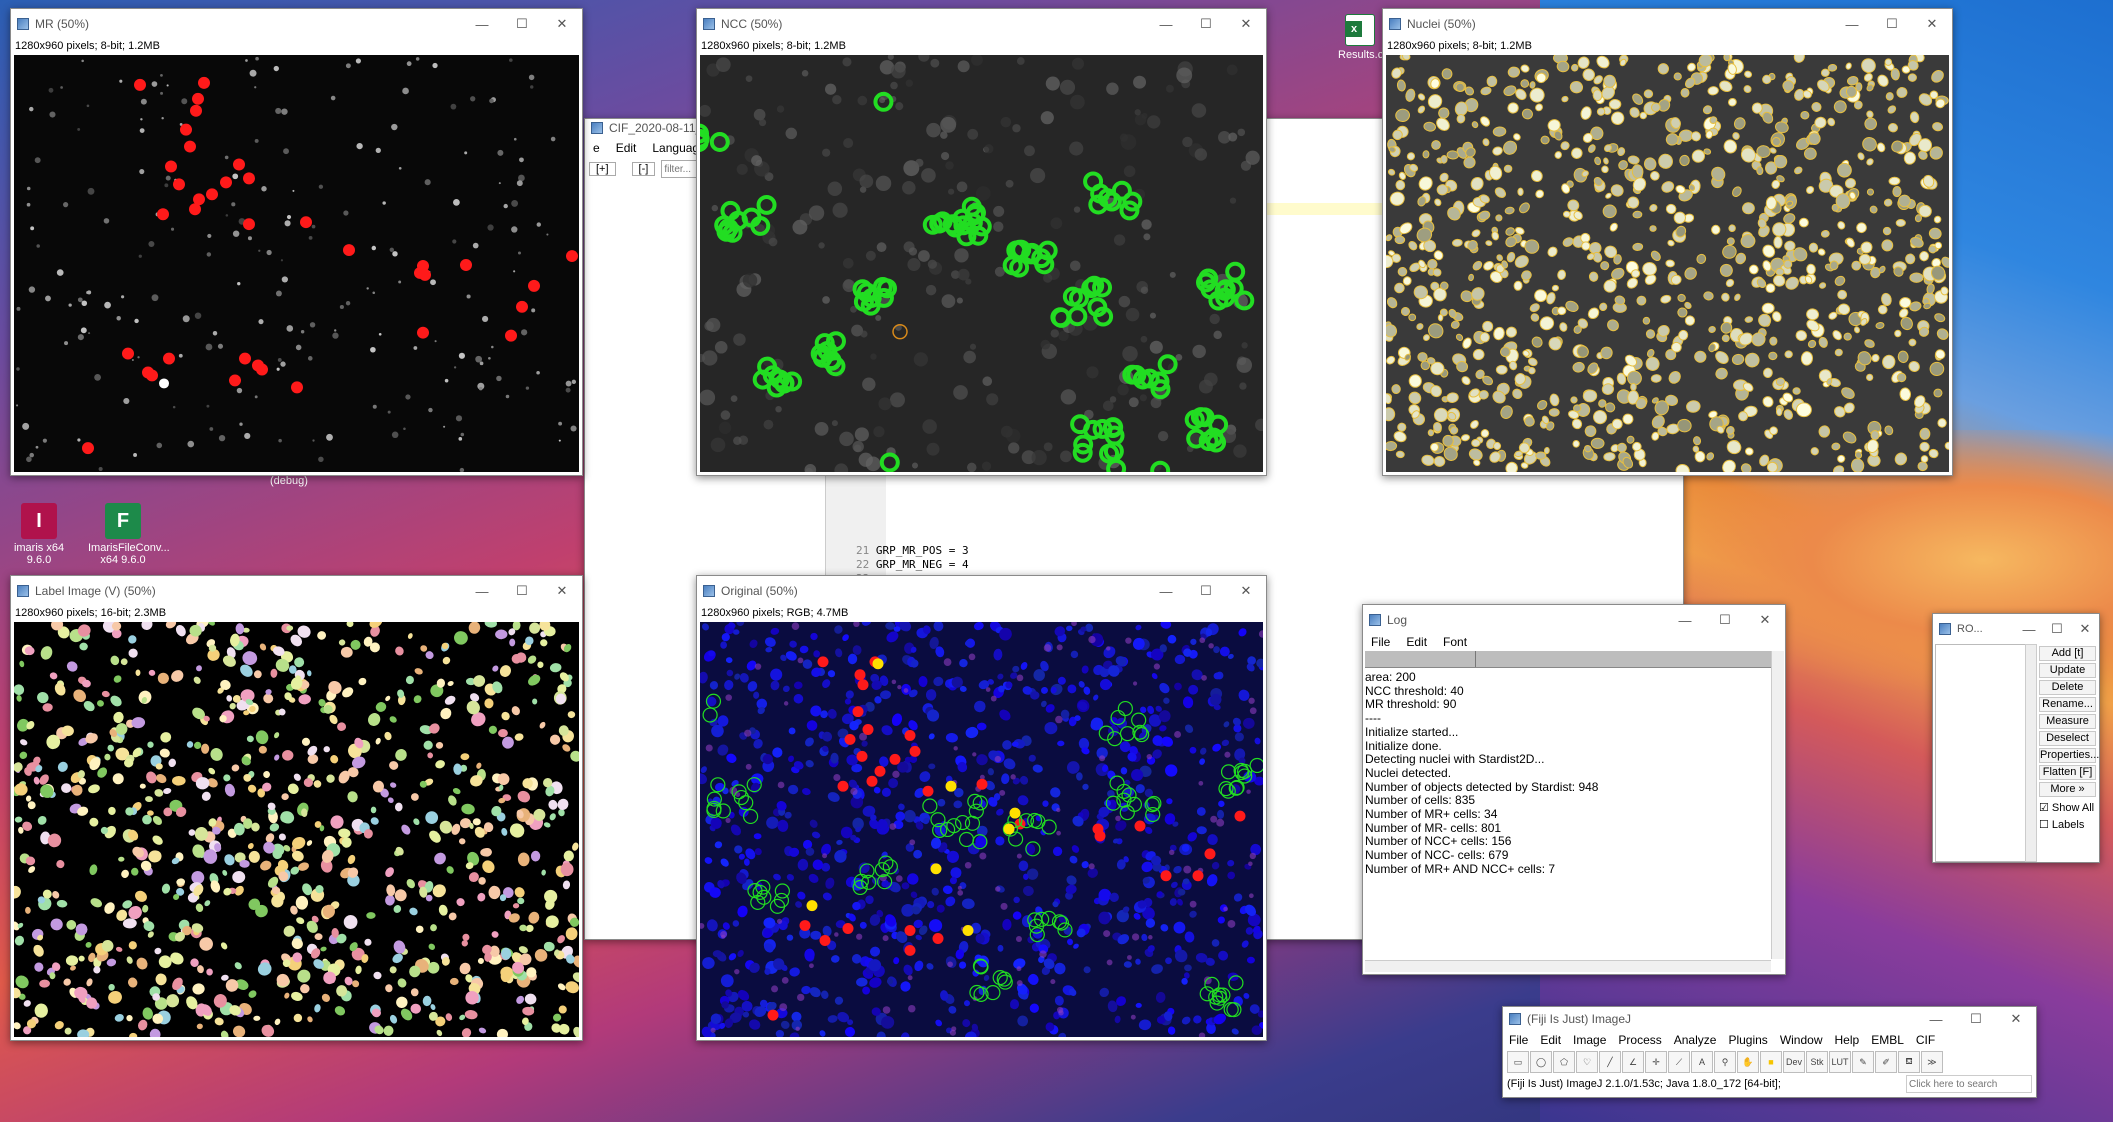  What do you see at coordinates (1769, 1019) in the screenshot?
I see `window-titlebar: (Fiji Is Just) ImageJ — ☐ ✕` at bounding box center [1769, 1019].